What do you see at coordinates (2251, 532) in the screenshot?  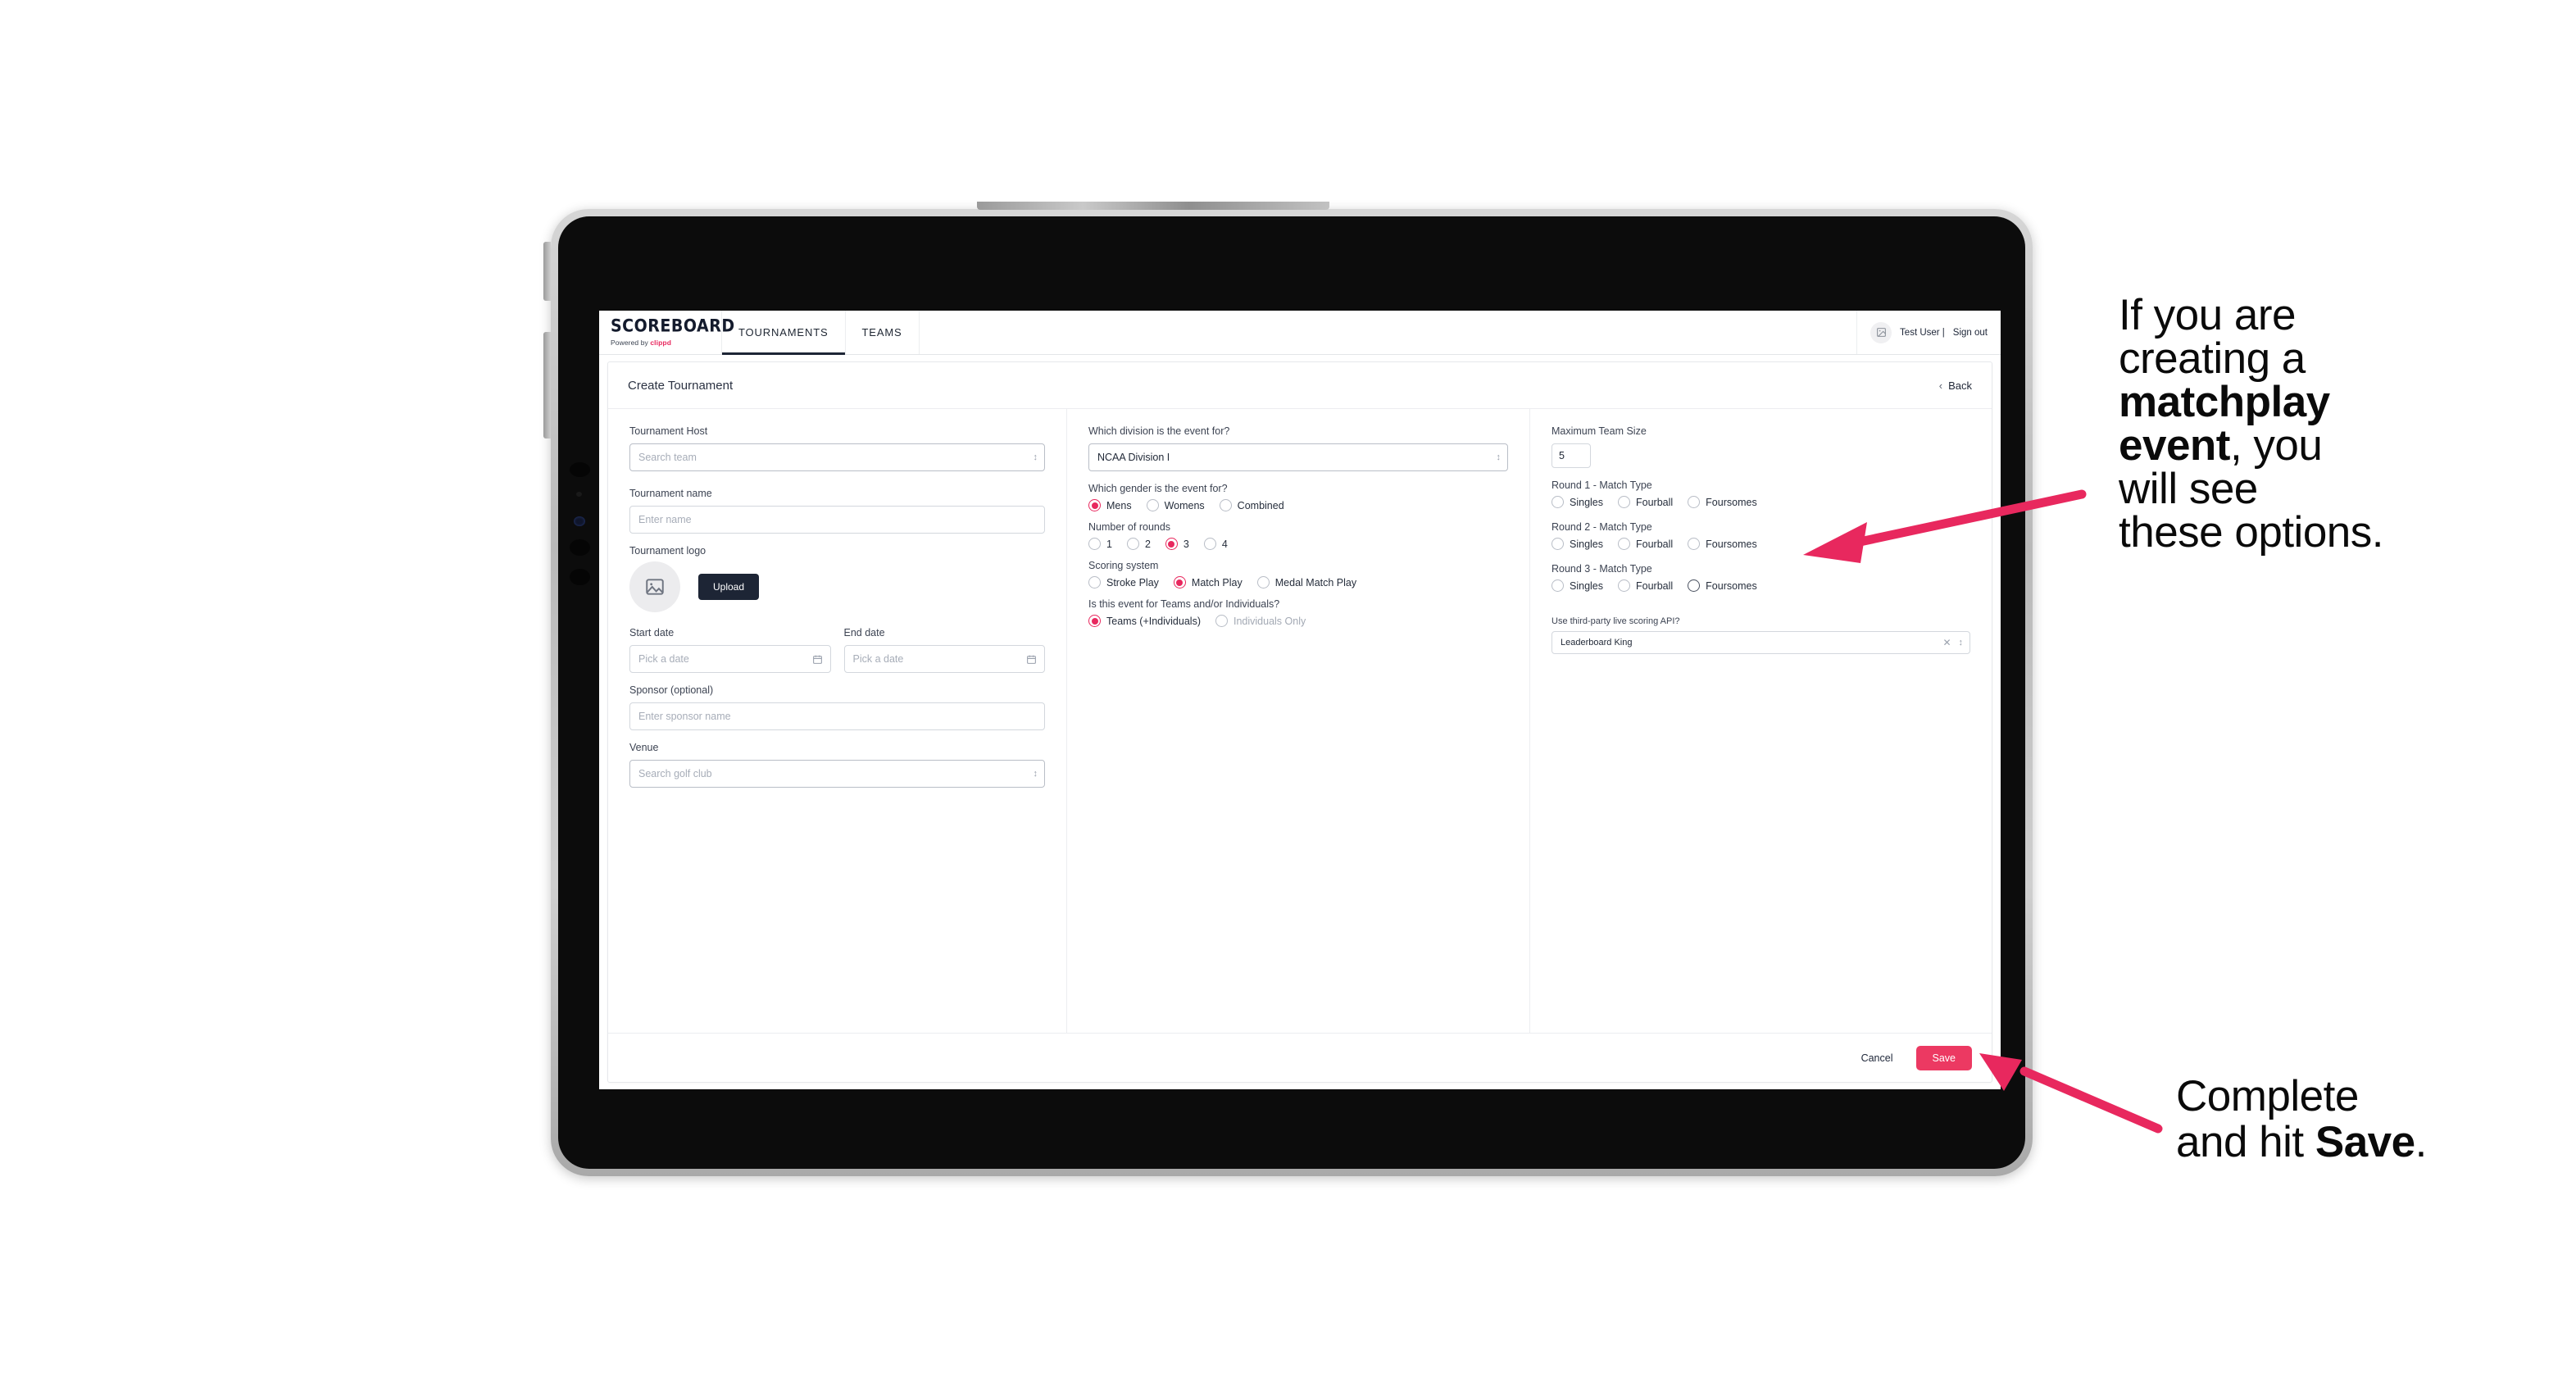 I see `annotation-top-line-6: these options.` at bounding box center [2251, 532].